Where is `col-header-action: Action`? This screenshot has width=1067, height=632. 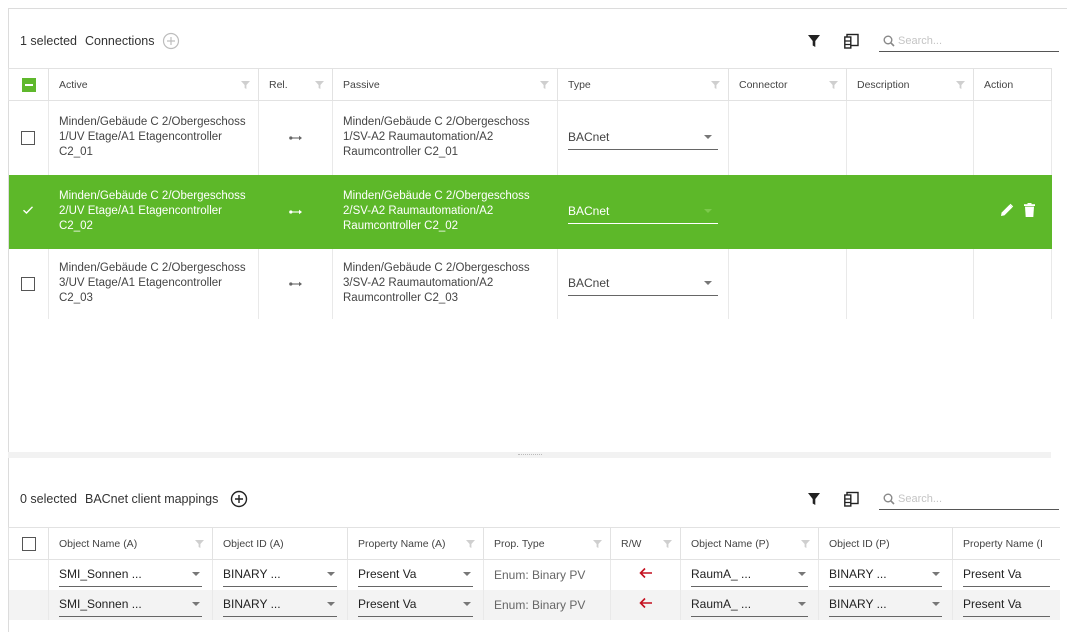
col-header-action: Action is located at coordinates (1012, 84).